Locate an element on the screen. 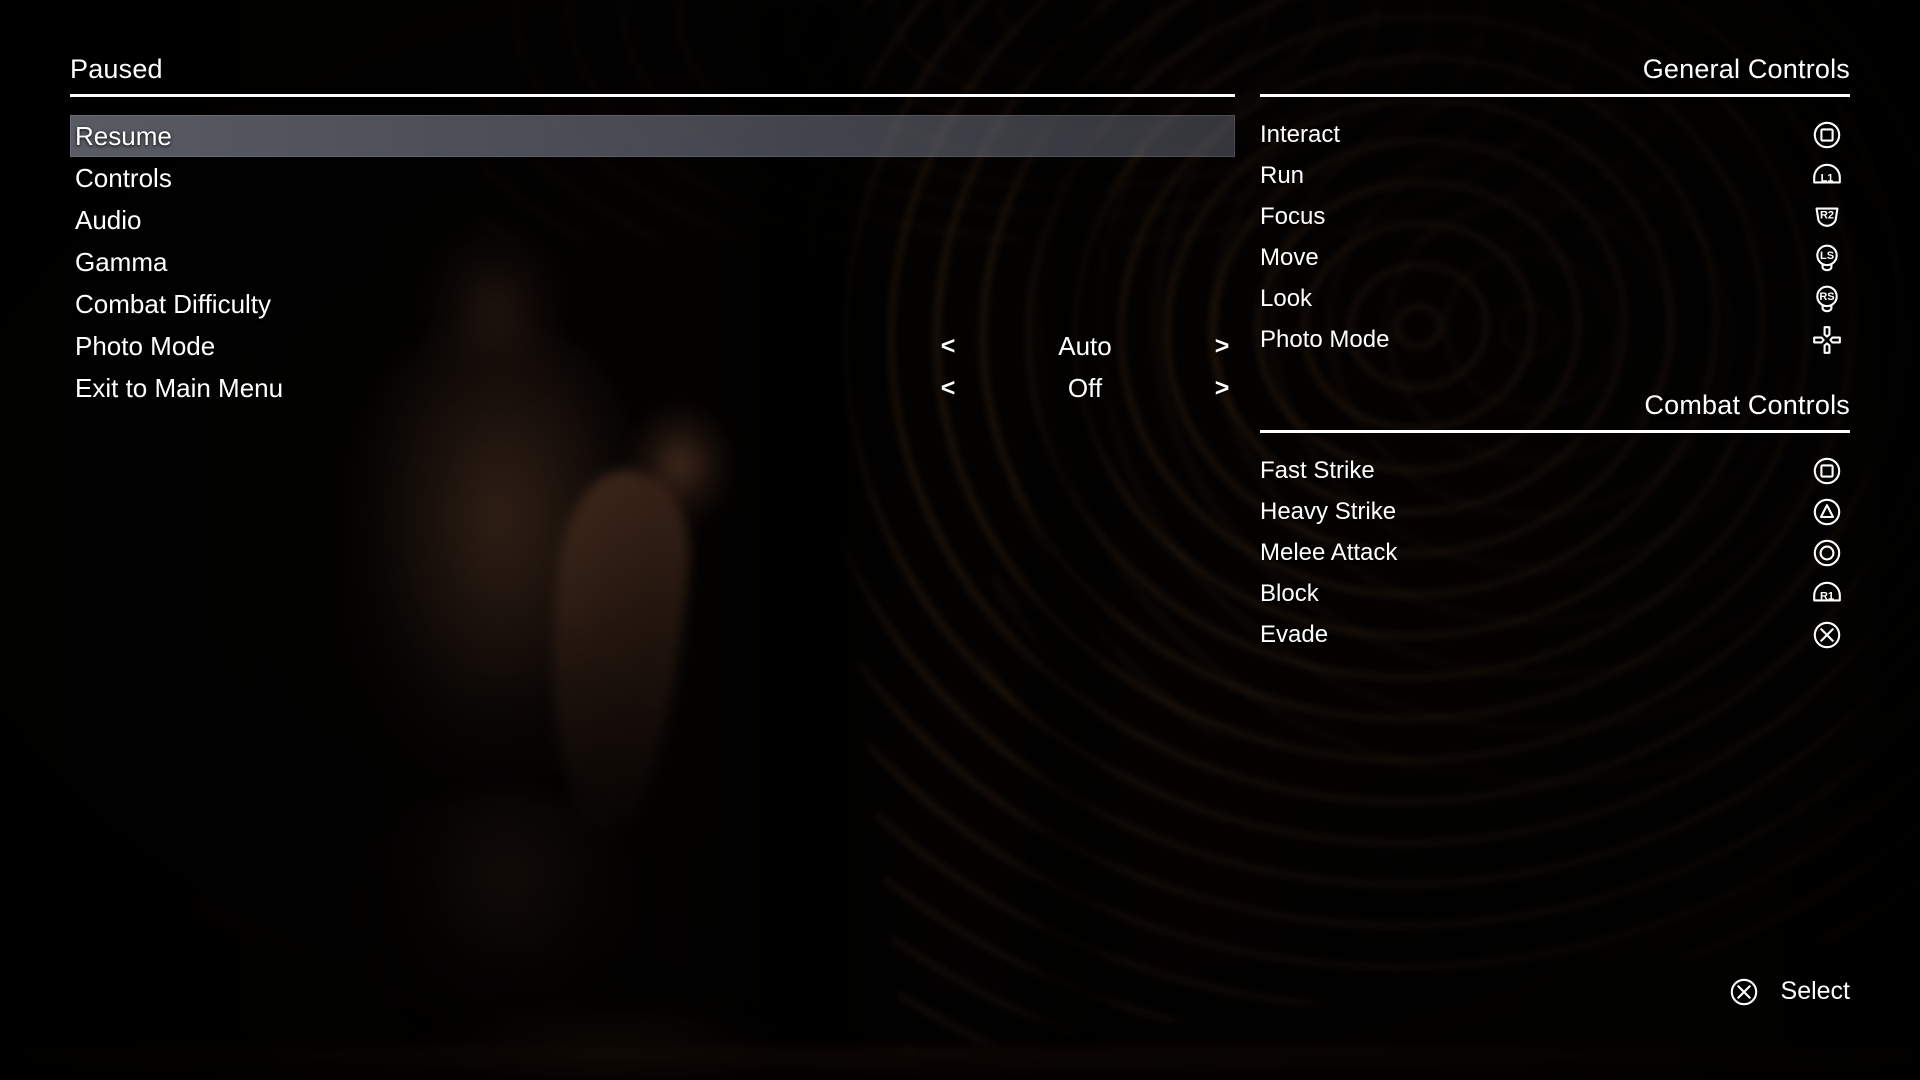  control-binding-action: Melee Attack is located at coordinates (1329, 552).